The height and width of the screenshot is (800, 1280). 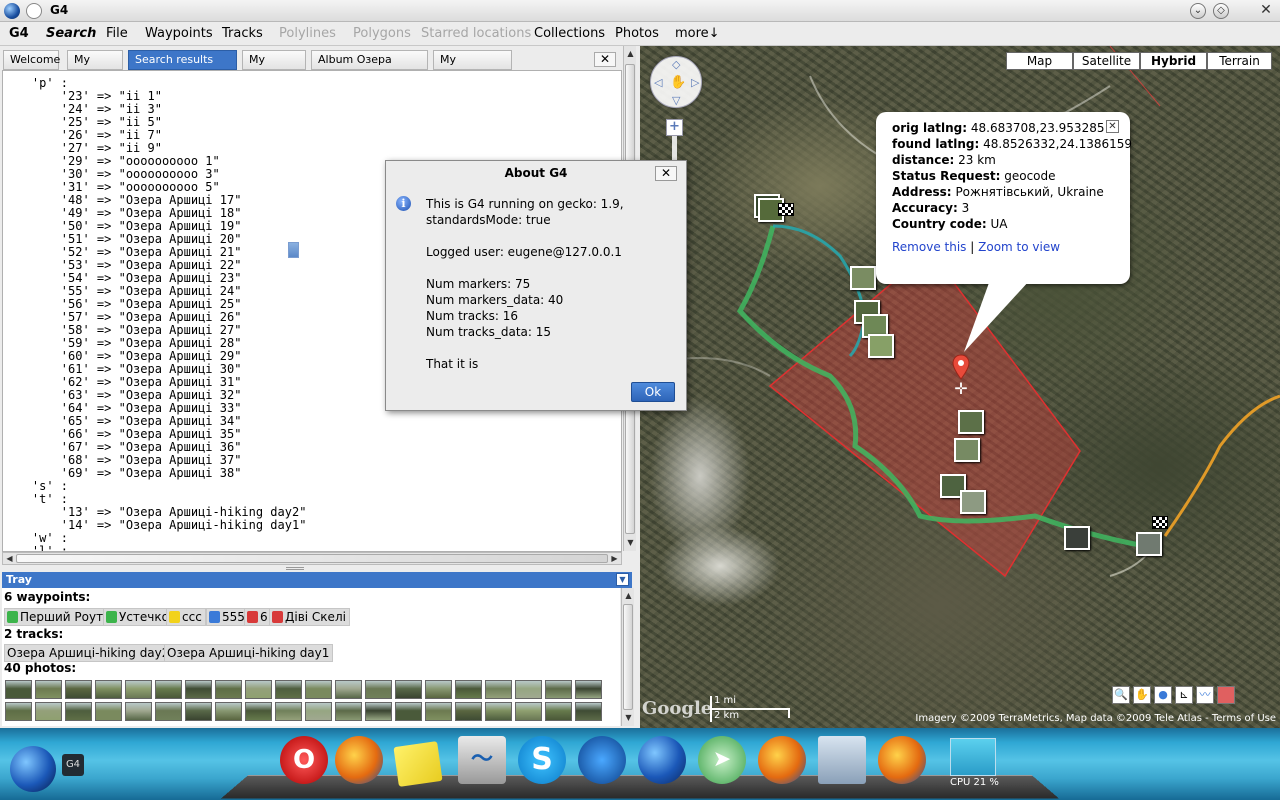 I want to click on hand-tool-icon: ✋, so click(x=1142, y=695).